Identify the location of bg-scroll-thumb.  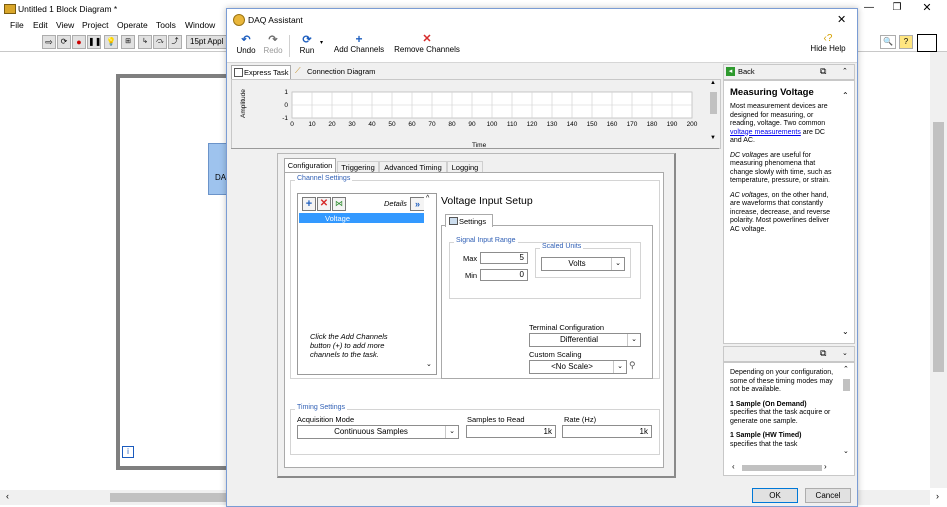
(938, 247).